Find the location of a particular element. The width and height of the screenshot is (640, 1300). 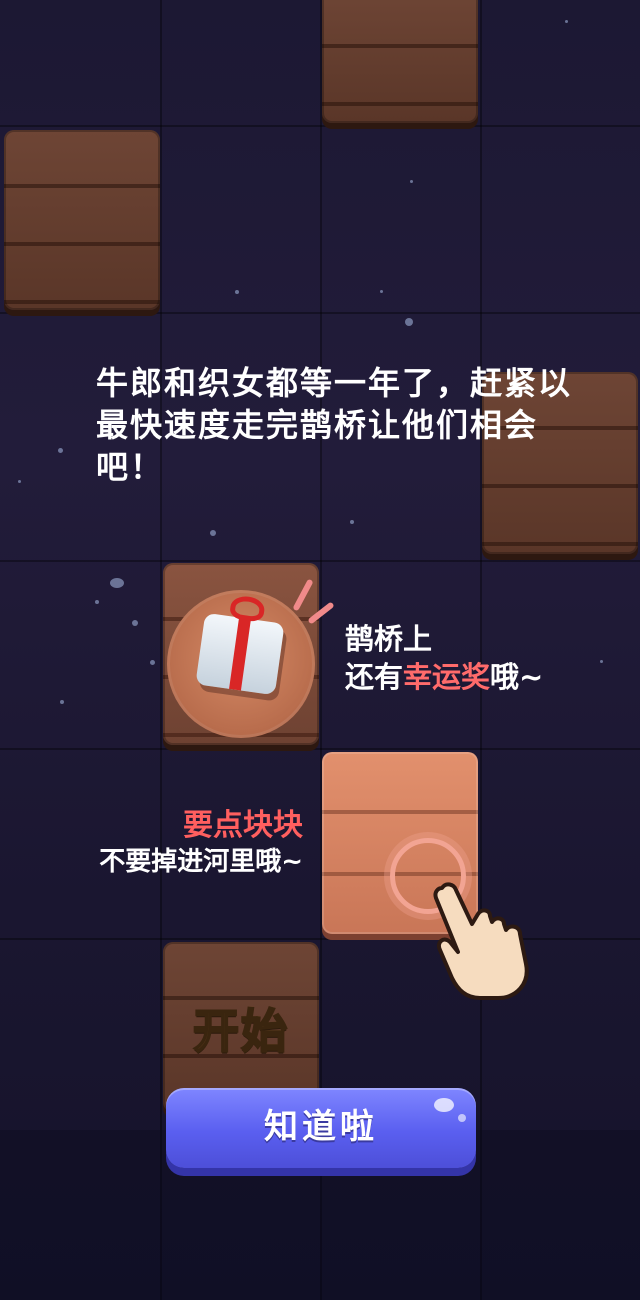

grid-line-v1 is located at coordinates (161, 650).